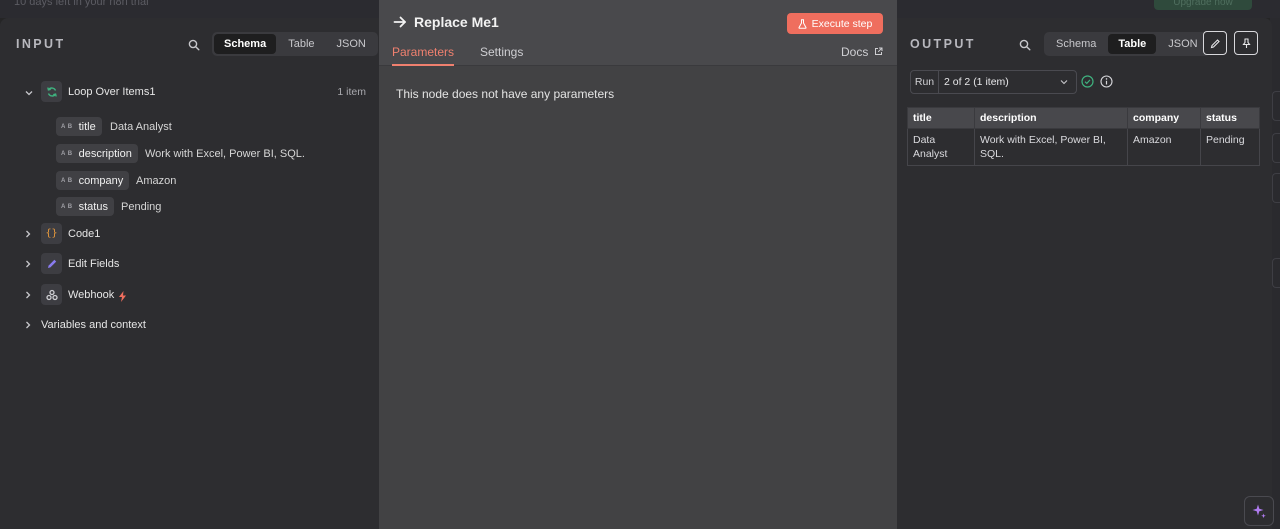 The image size is (1280, 529). I want to click on tree-node-code: {} Code1, so click(189, 234).